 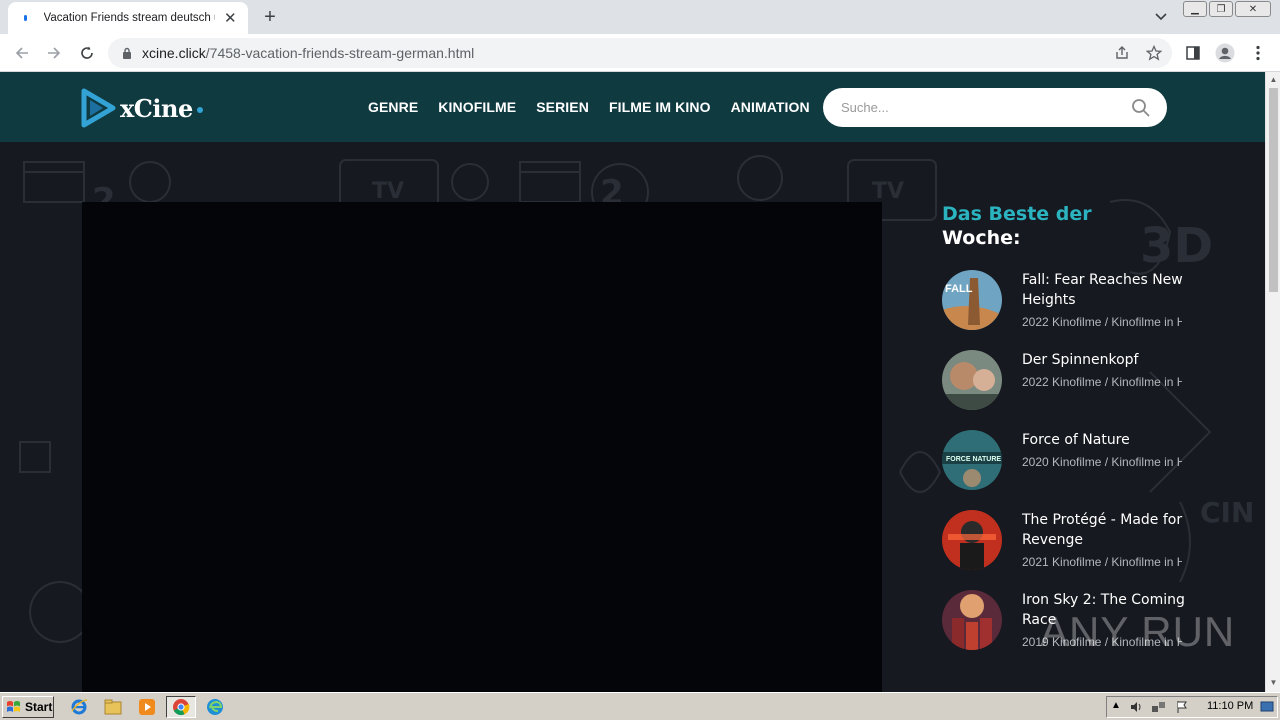 I want to click on svg-text: FORCE NATURE, so click(x=973, y=459).